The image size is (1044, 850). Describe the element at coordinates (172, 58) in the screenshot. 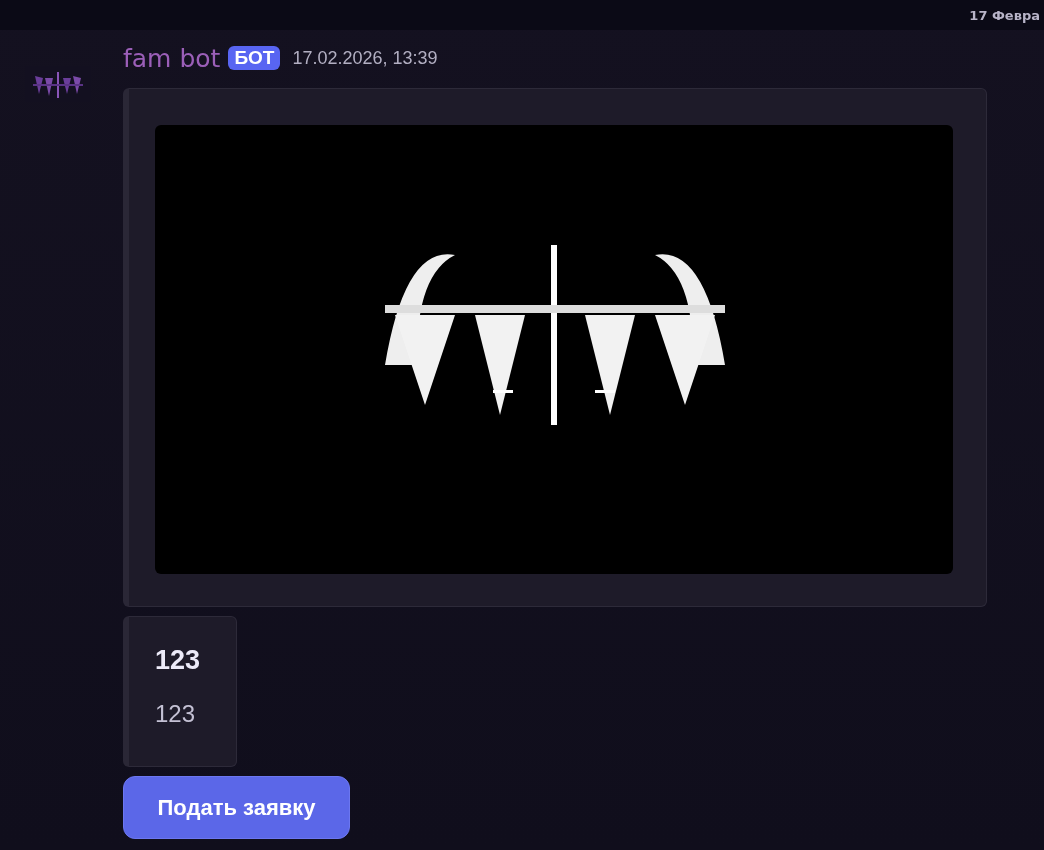

I see `author-name: fam bot` at that location.